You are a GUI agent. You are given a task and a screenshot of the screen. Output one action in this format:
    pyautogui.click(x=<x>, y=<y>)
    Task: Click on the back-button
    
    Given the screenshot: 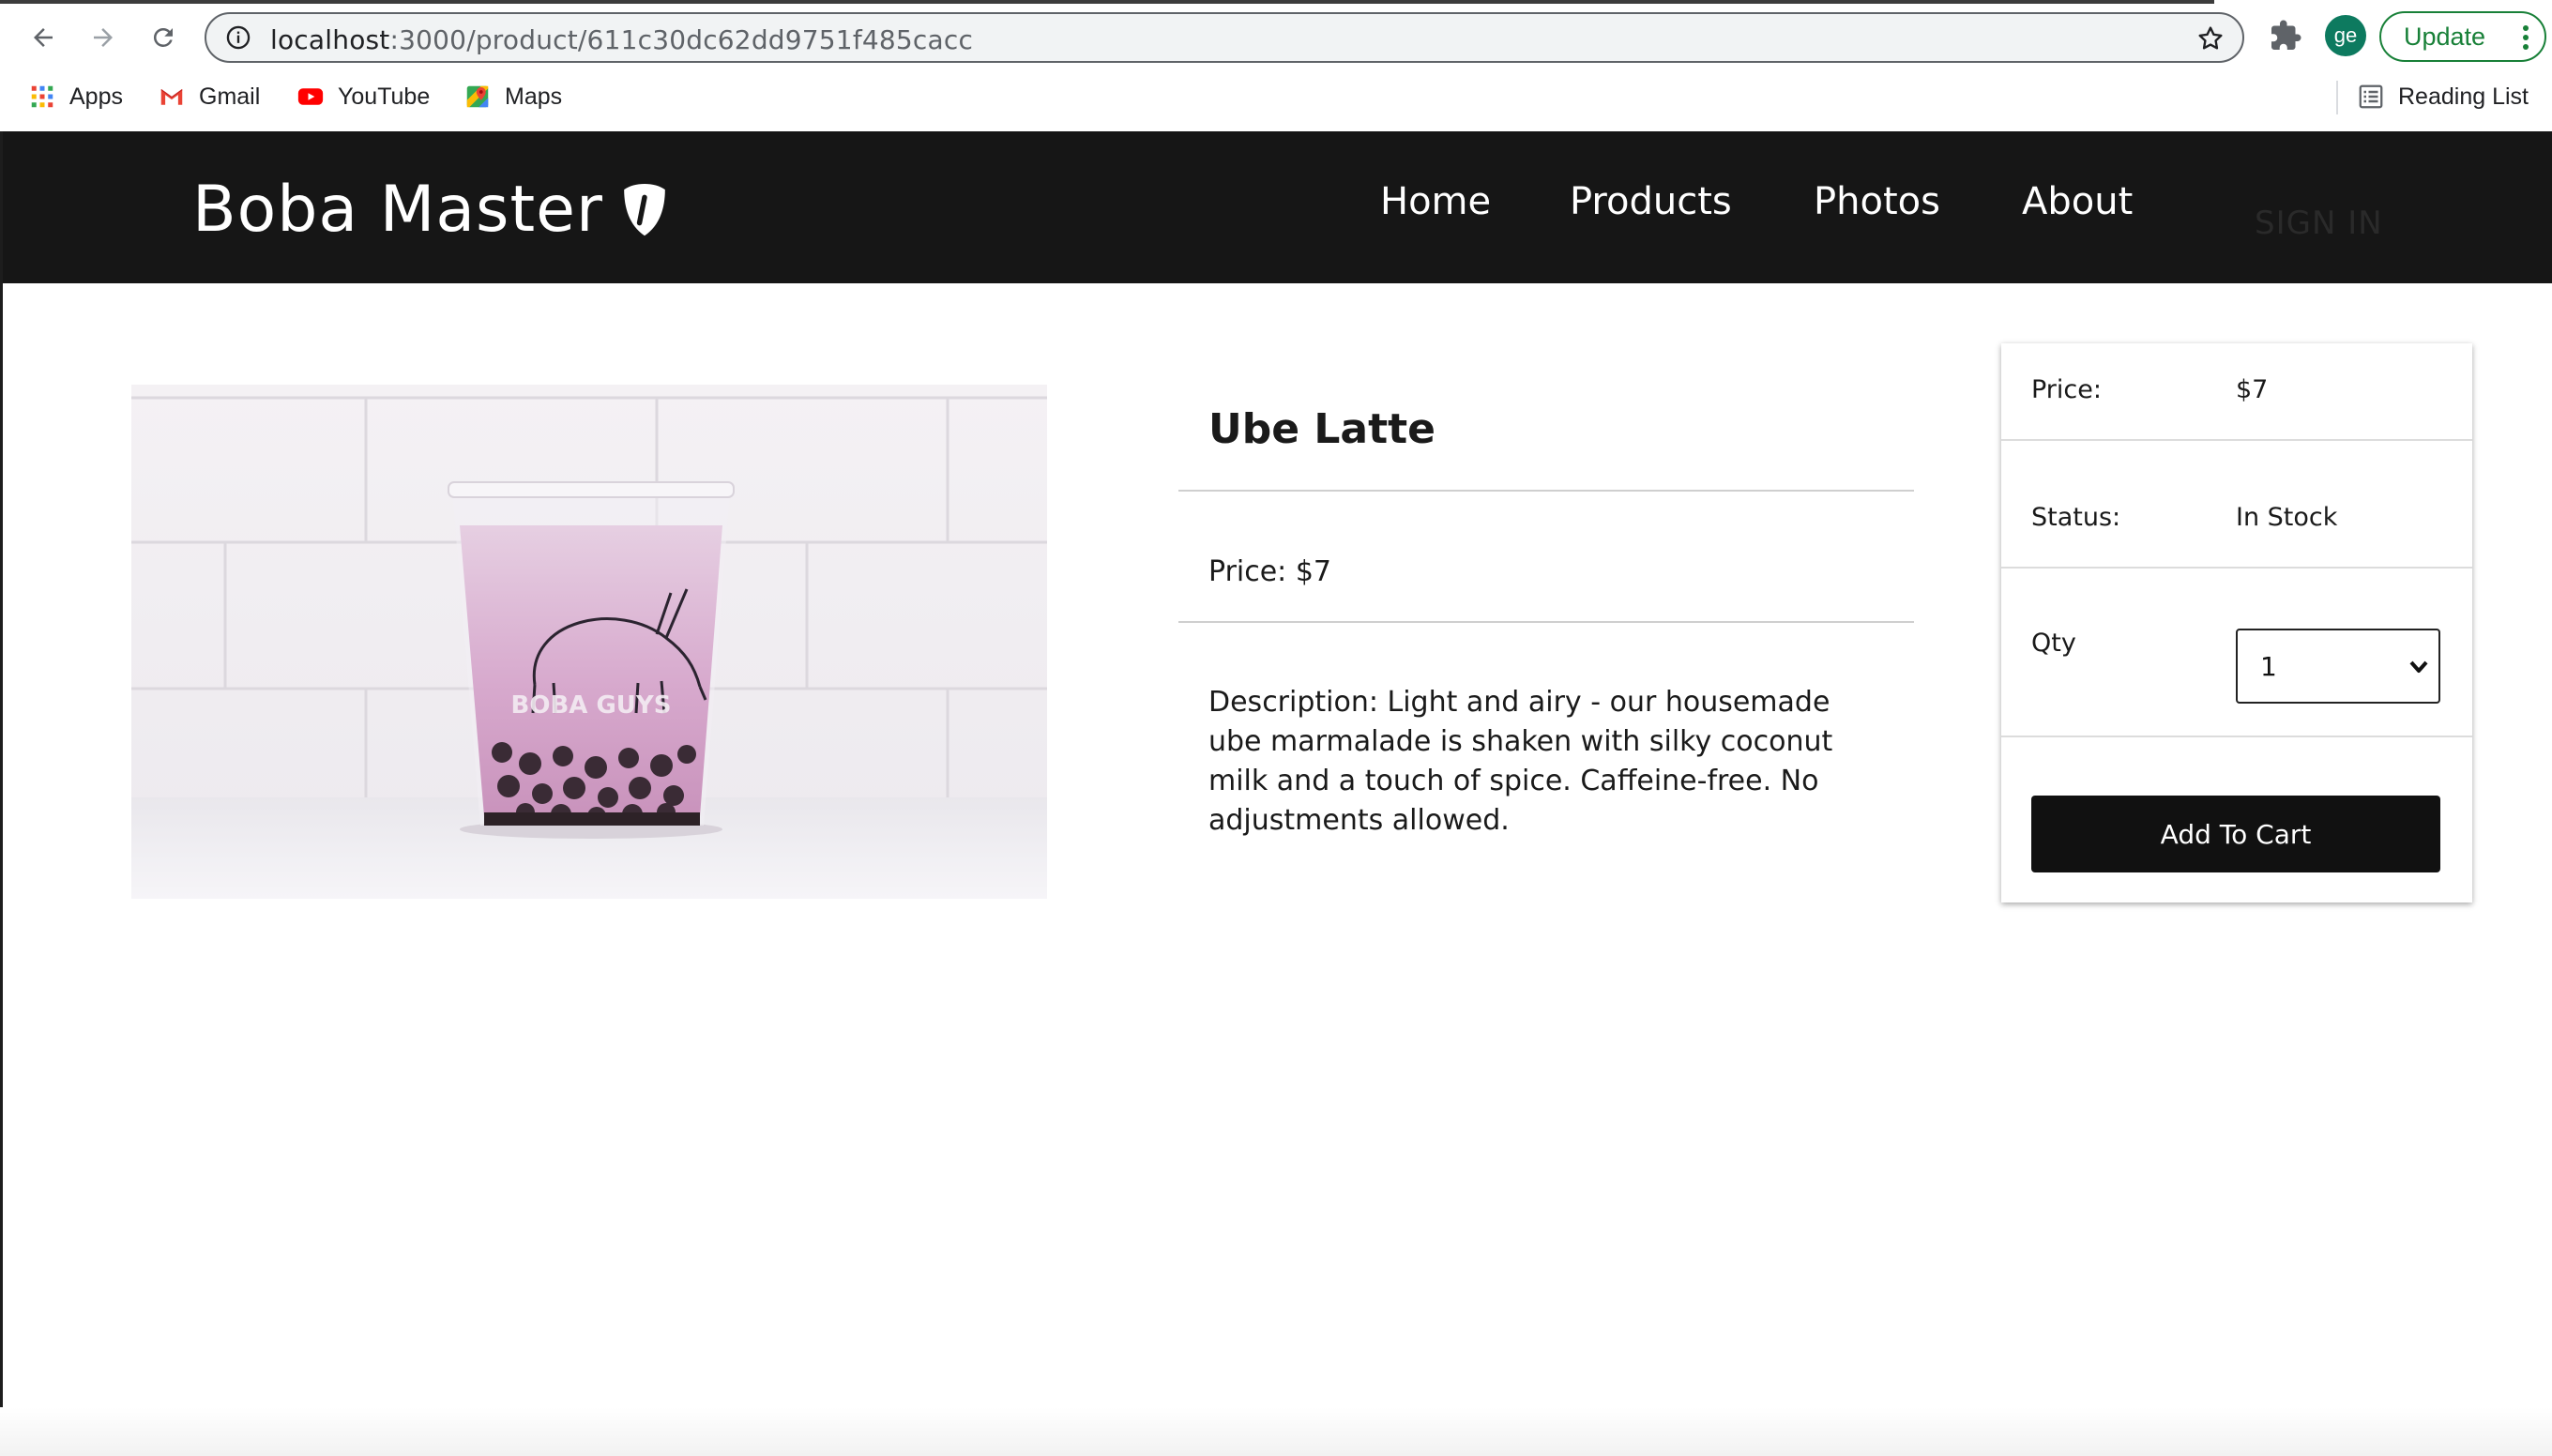 What is the action you would take?
    pyautogui.click(x=43, y=37)
    